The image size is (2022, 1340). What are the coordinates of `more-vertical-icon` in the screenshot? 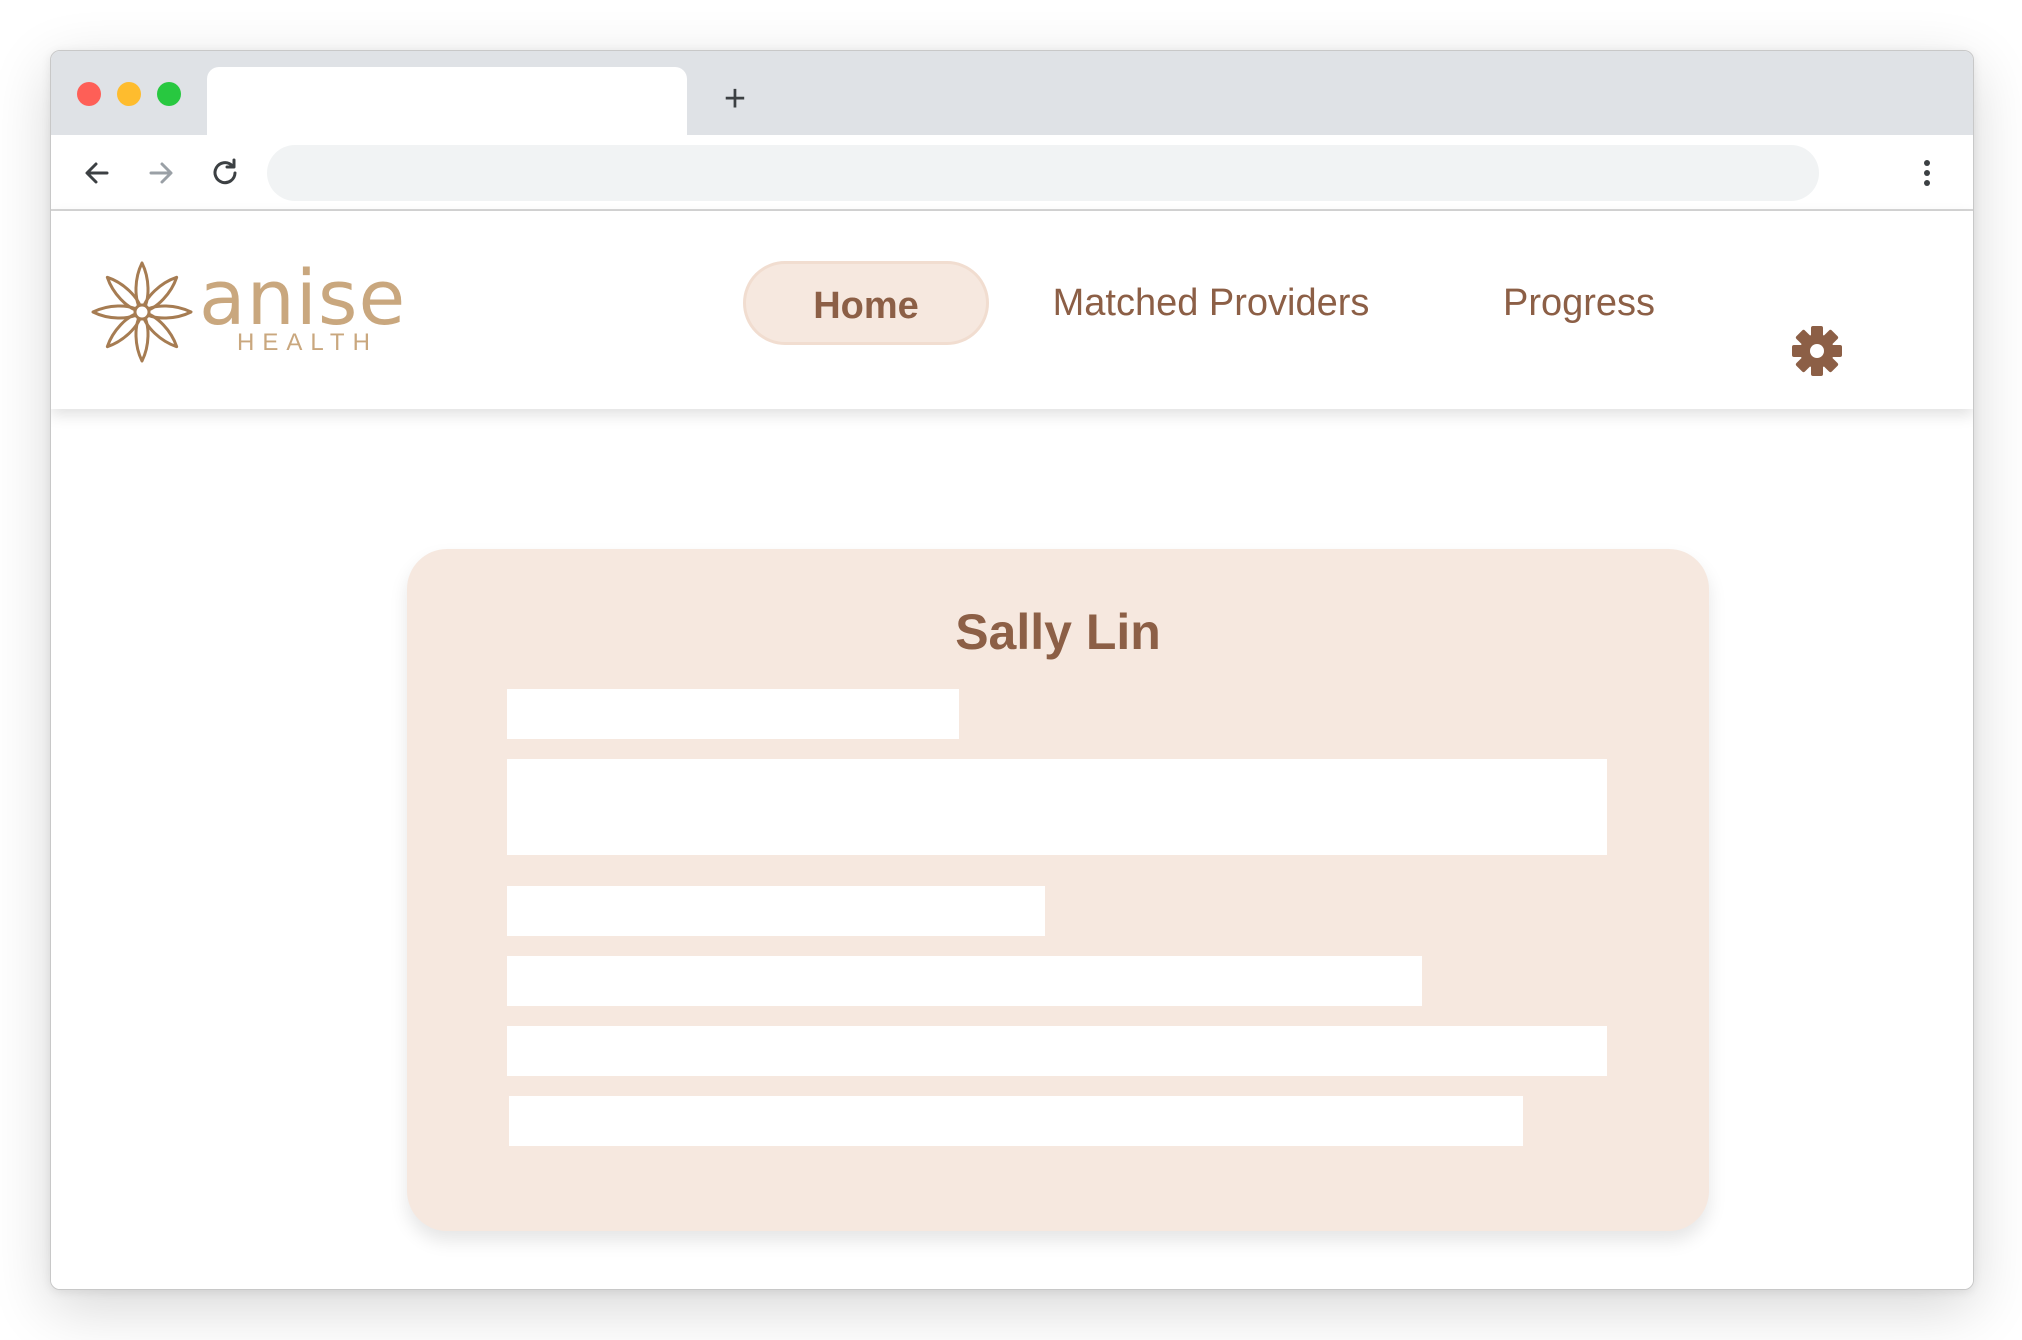 It's located at (1927, 173).